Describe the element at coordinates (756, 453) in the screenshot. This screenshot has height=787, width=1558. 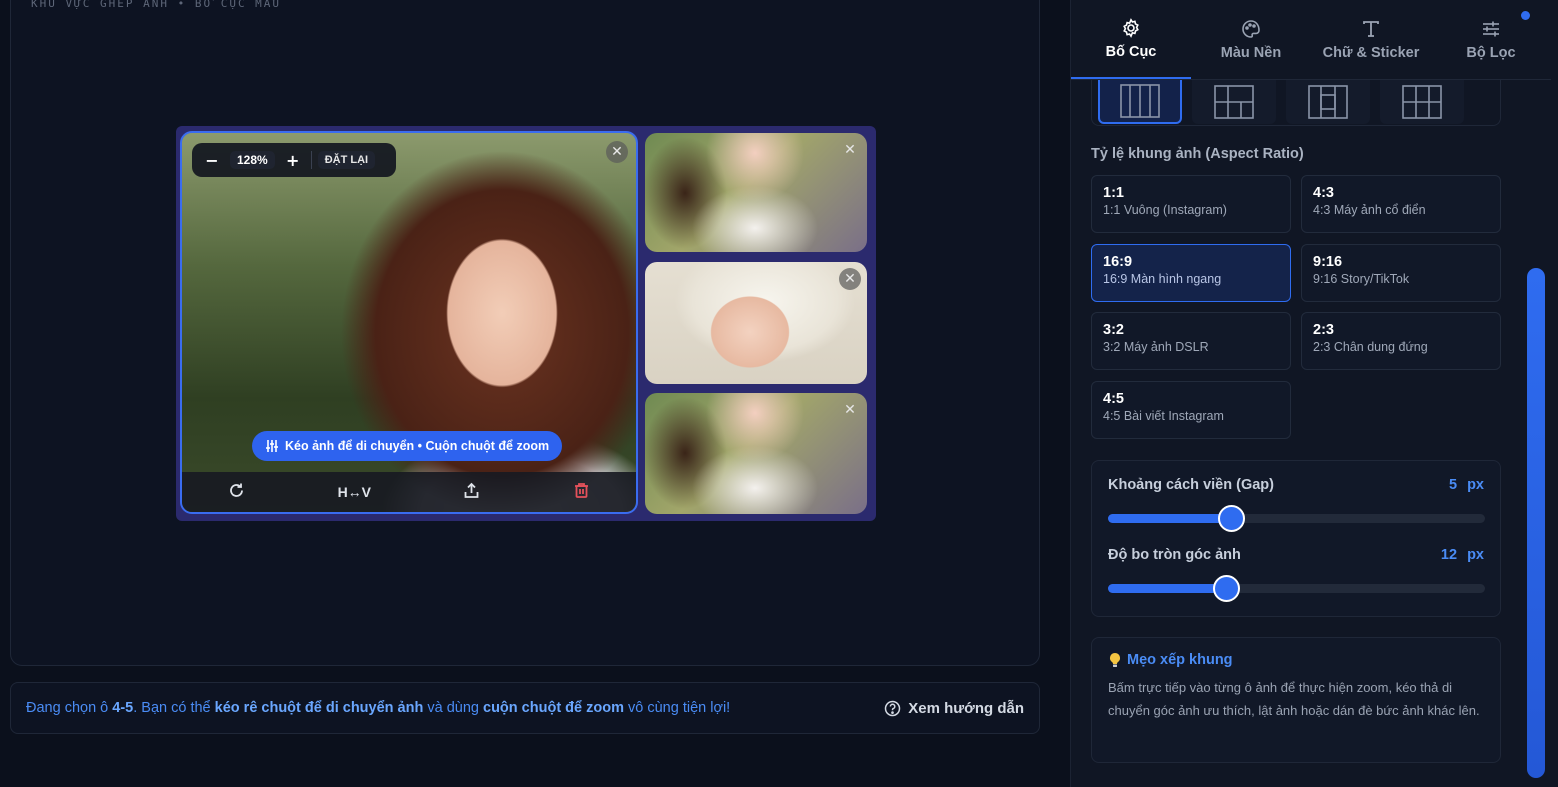
I see `collage-cell-4: ✕` at that location.